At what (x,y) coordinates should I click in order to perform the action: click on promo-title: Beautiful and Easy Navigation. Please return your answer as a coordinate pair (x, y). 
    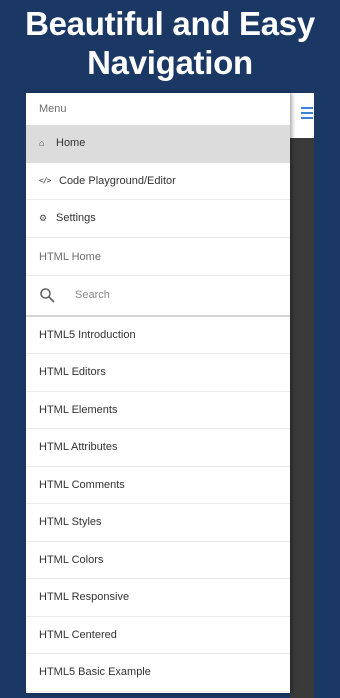
    Looking at the image, I should click on (170, 43).